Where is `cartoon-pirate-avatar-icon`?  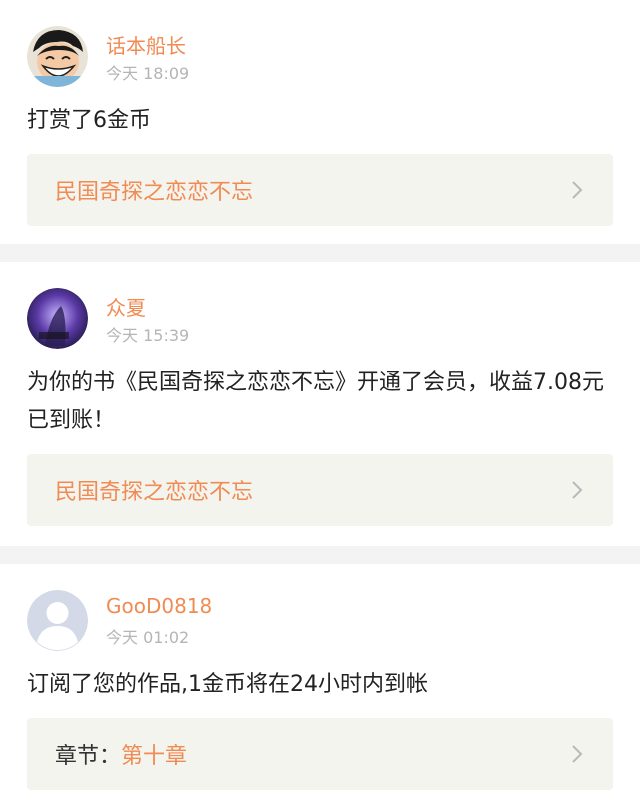 cartoon-pirate-avatar-icon is located at coordinates (57, 56).